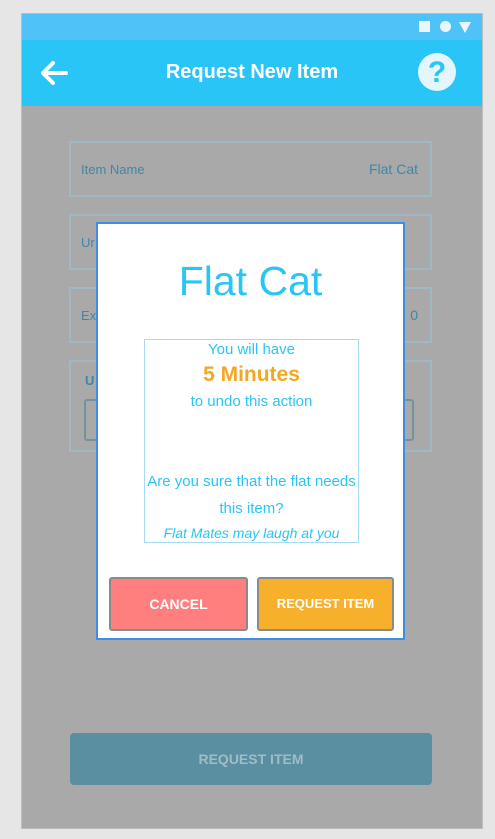 This screenshot has height=839, width=495. Describe the element at coordinates (393, 169) in the screenshot. I see `item-name-value: Flat Cat` at that location.